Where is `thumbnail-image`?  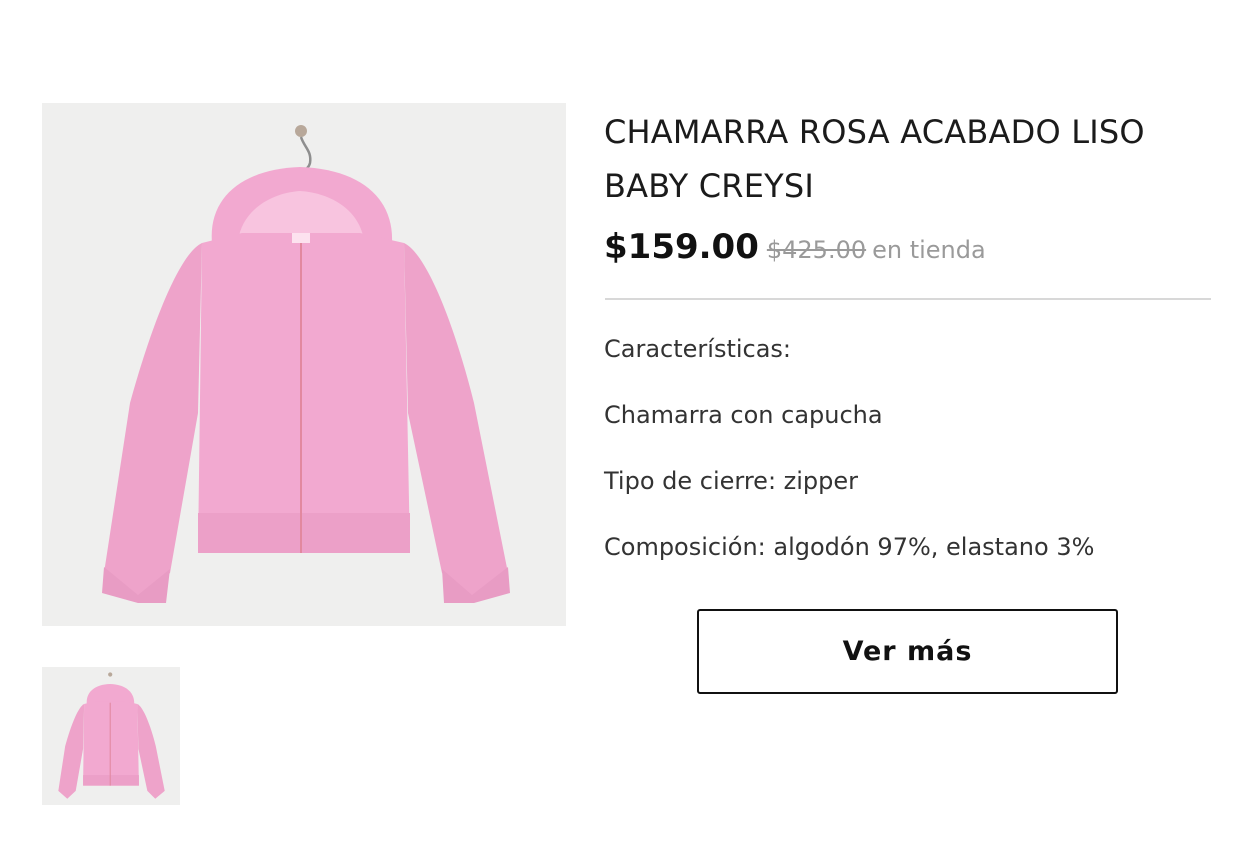 thumbnail-image is located at coordinates (111, 736).